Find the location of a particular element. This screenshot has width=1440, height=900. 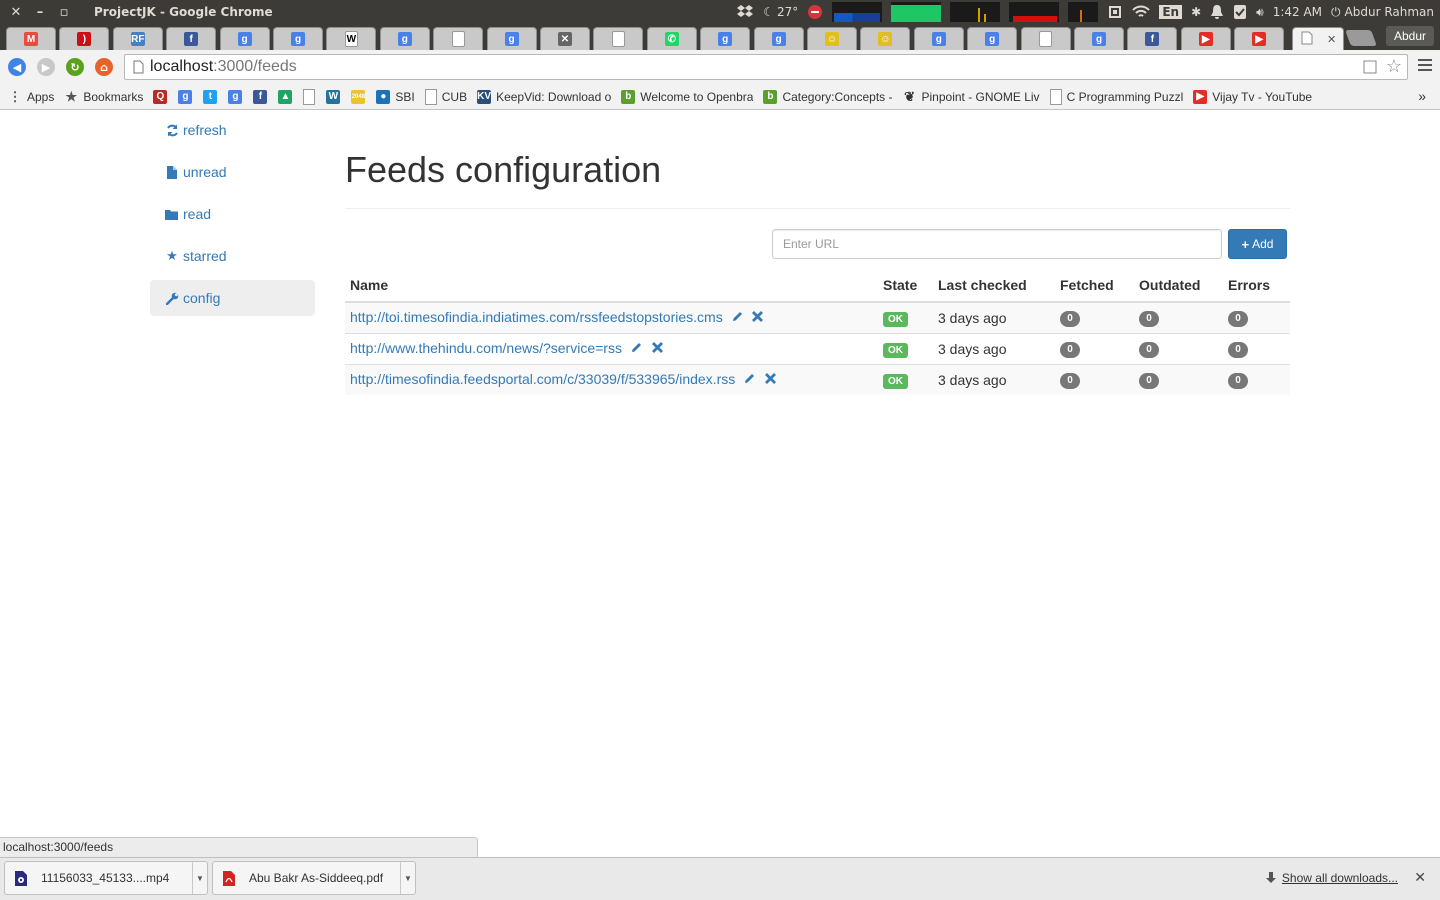

volume-icon: 🔊︎ is located at coordinates (1260, 12).